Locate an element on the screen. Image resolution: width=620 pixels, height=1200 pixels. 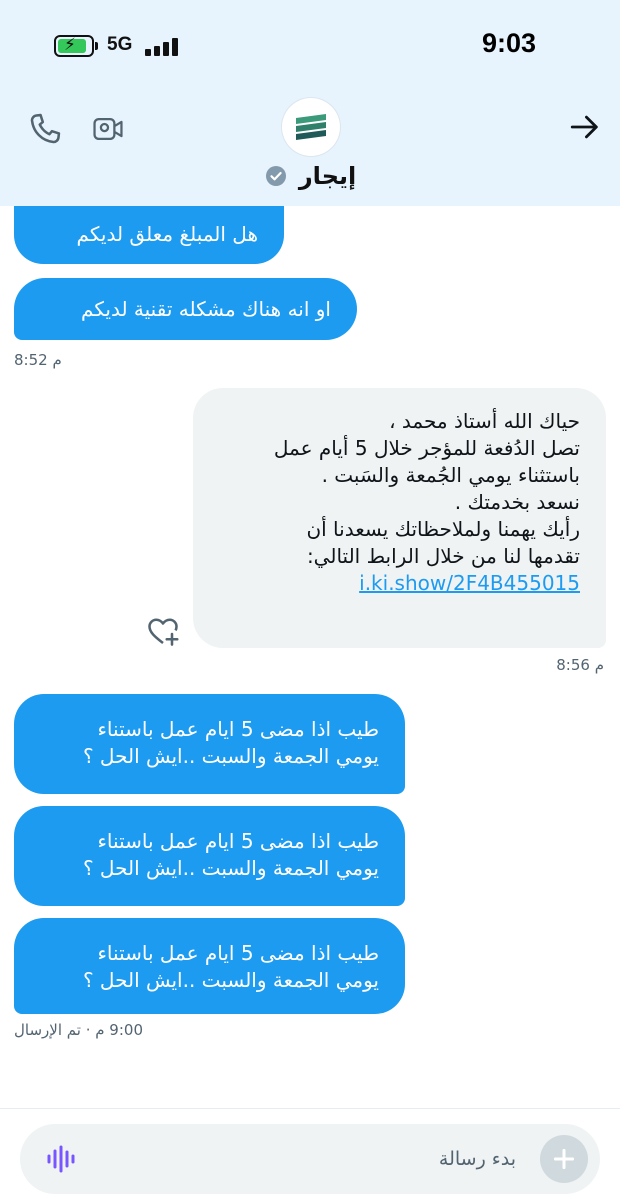
status-time: 9:03 is located at coordinates (508, 43).